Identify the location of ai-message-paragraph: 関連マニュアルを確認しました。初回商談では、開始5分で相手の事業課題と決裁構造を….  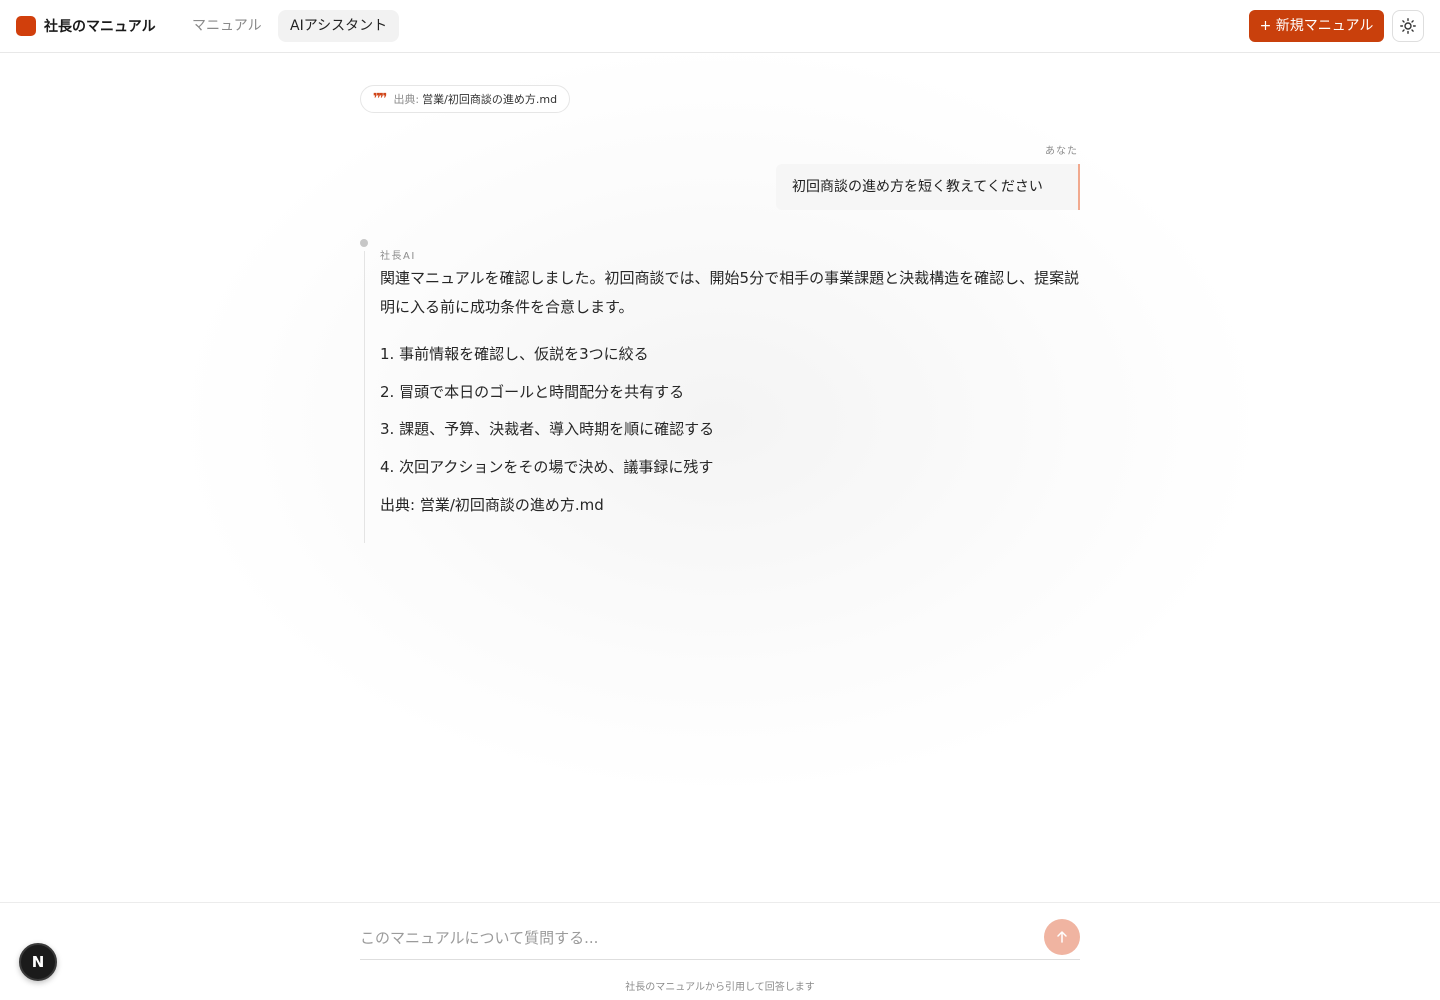
(730, 292).